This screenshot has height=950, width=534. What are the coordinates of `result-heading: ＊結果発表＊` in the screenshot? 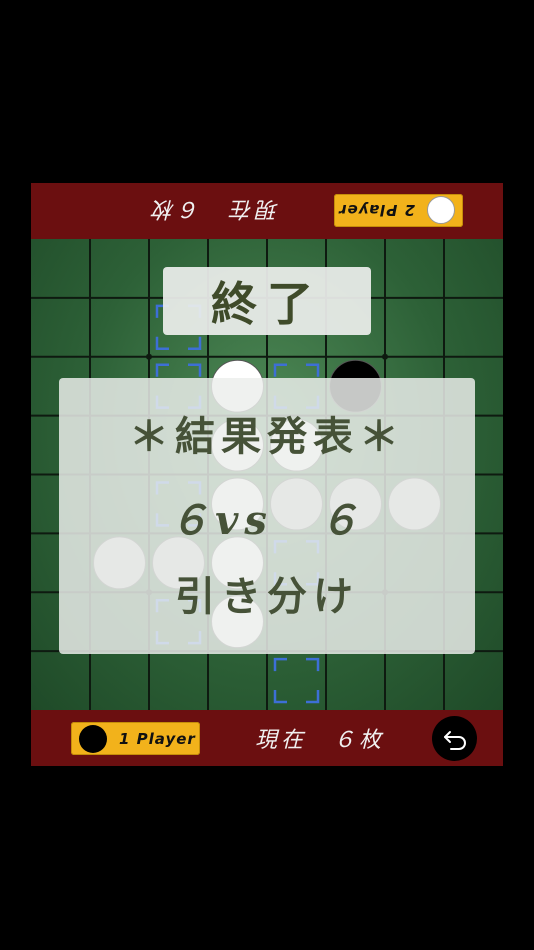 It's located at (267, 436).